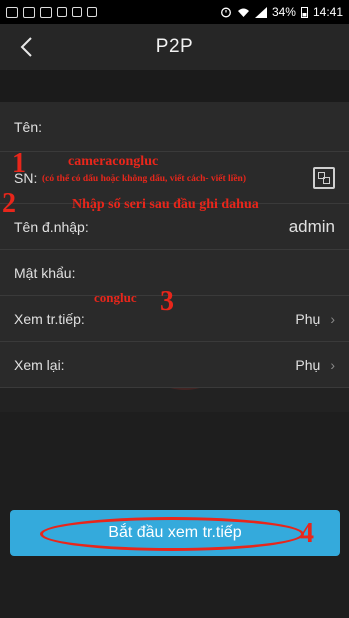  I want to click on annotation-name-hint: cameracongluc, so click(113, 161).